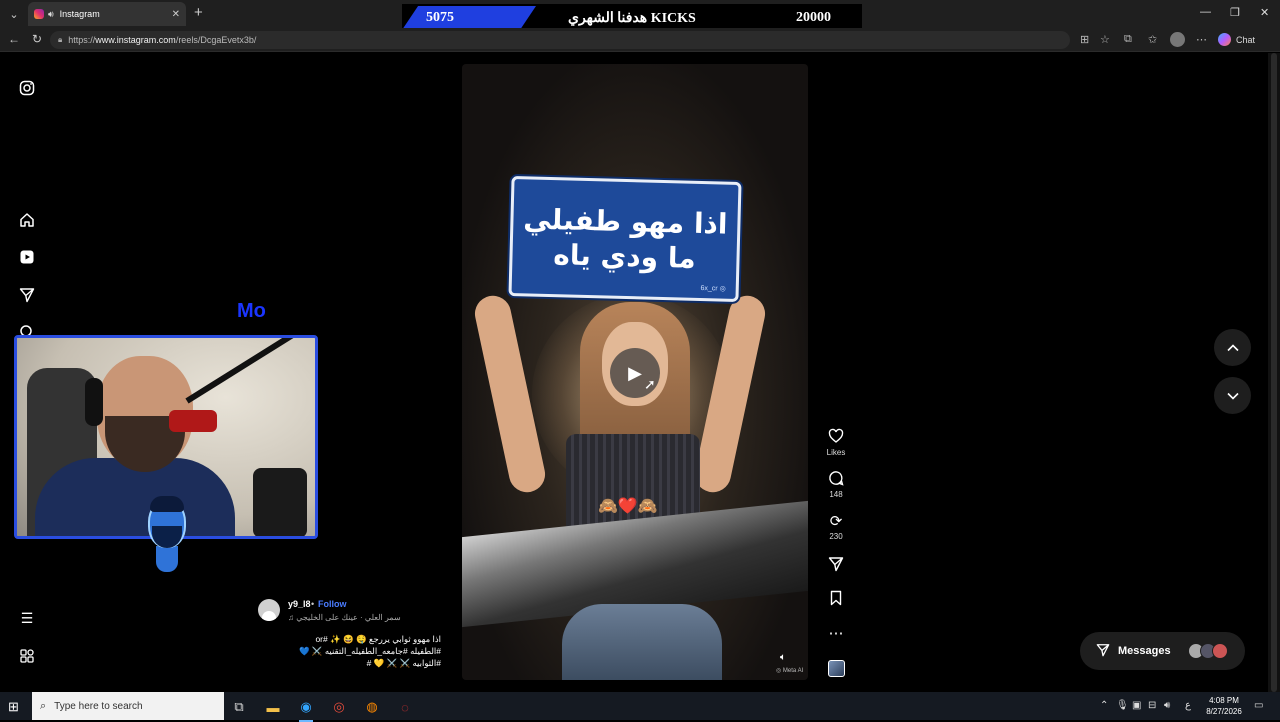  Describe the element at coordinates (27, 656) in the screenshot. I see `more-icon` at that location.